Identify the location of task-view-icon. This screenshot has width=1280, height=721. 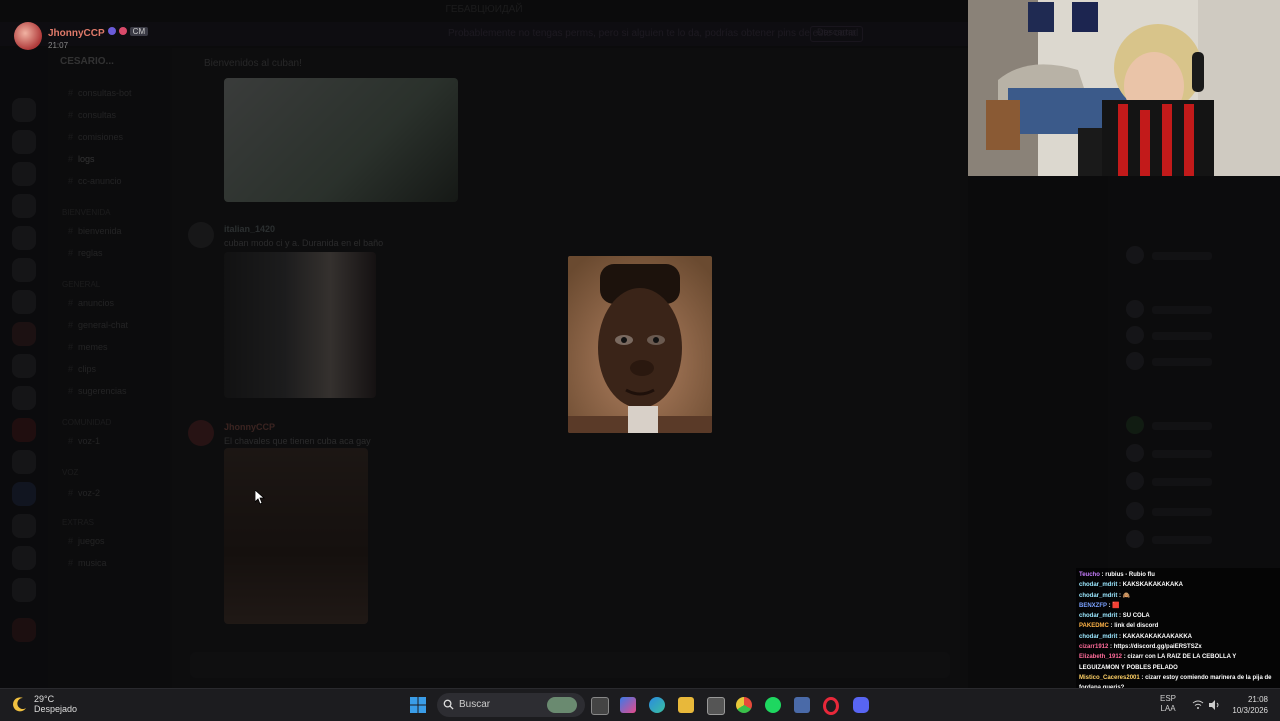
(600, 706).